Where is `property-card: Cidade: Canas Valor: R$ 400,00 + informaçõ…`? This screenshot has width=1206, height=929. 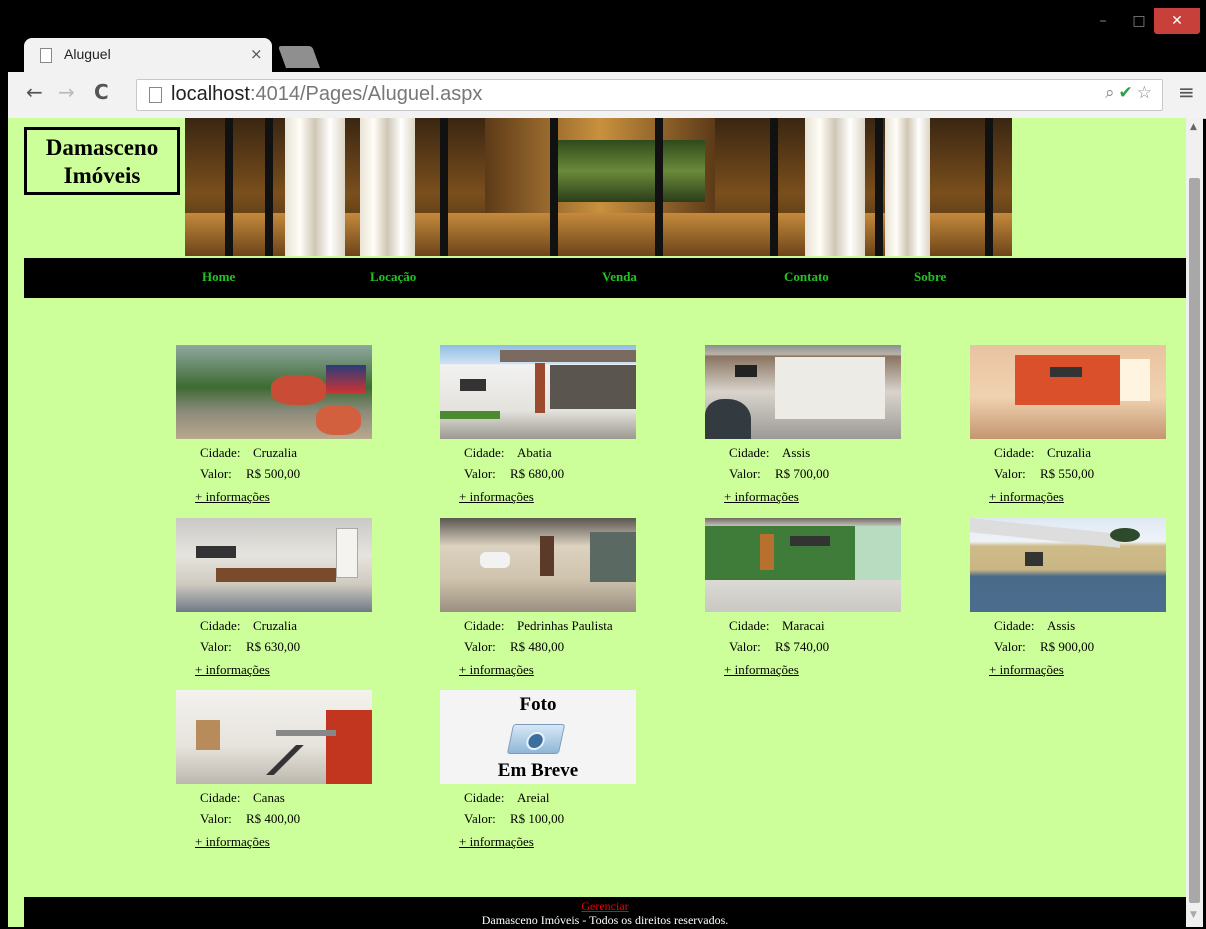
property-card: Cidade: Canas Valor: R$ 400,00 + informaçõ… is located at coordinates (276, 775).